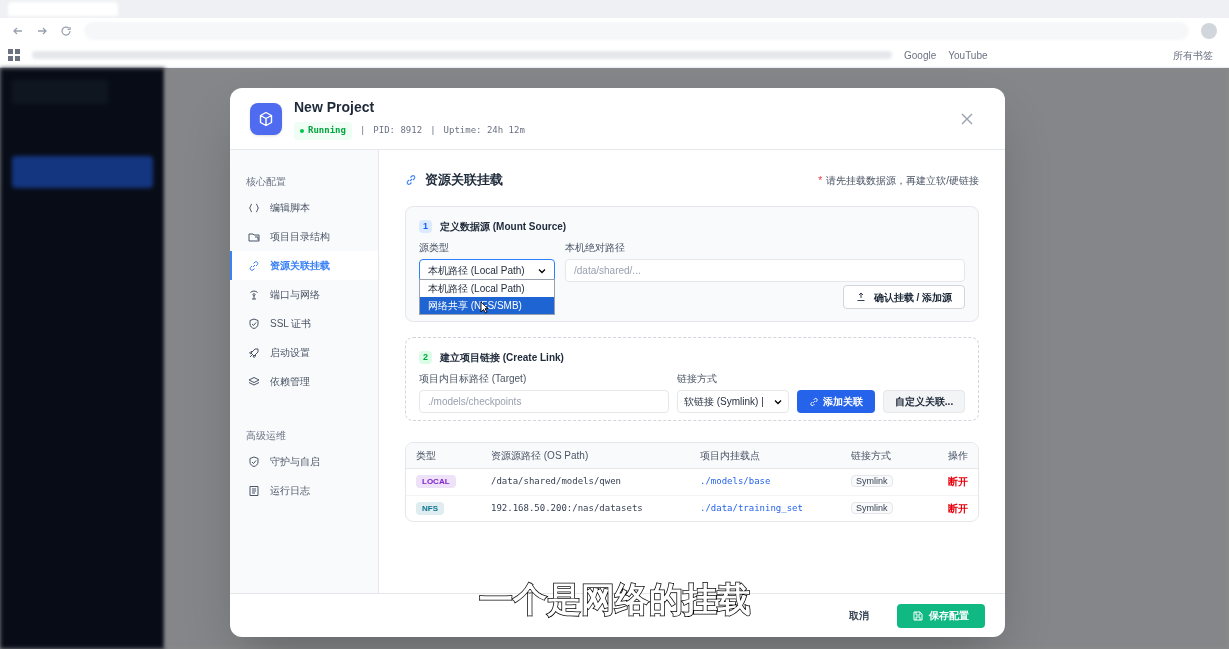 The image size is (1229, 649). Describe the element at coordinates (254, 352) in the screenshot. I see `rocket-icon` at that location.